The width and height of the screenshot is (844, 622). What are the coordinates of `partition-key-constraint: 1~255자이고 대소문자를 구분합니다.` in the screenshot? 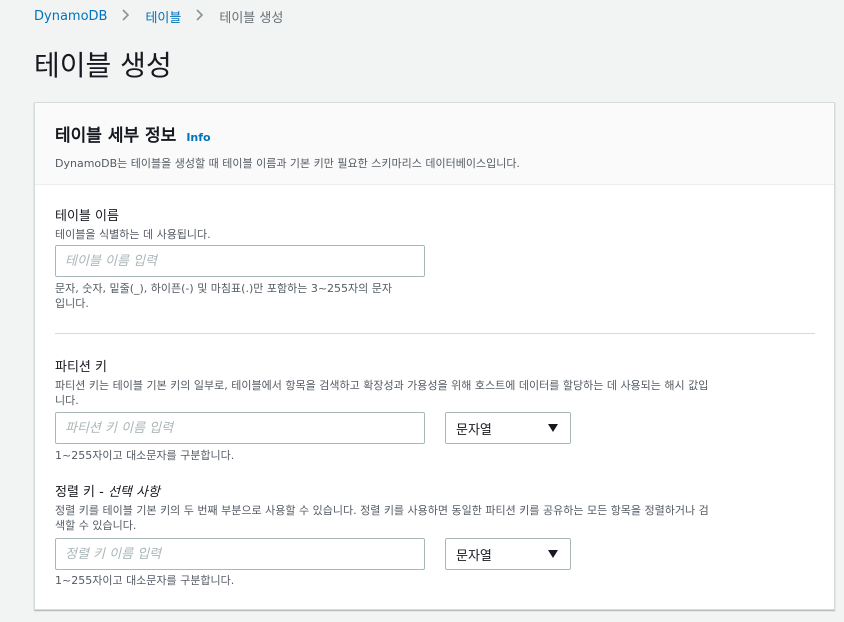 It's located at (145, 455).